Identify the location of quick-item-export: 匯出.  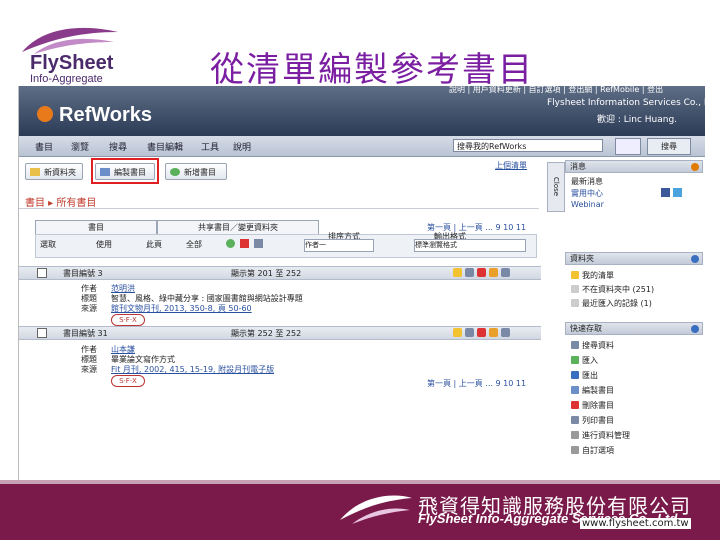
(584, 375).